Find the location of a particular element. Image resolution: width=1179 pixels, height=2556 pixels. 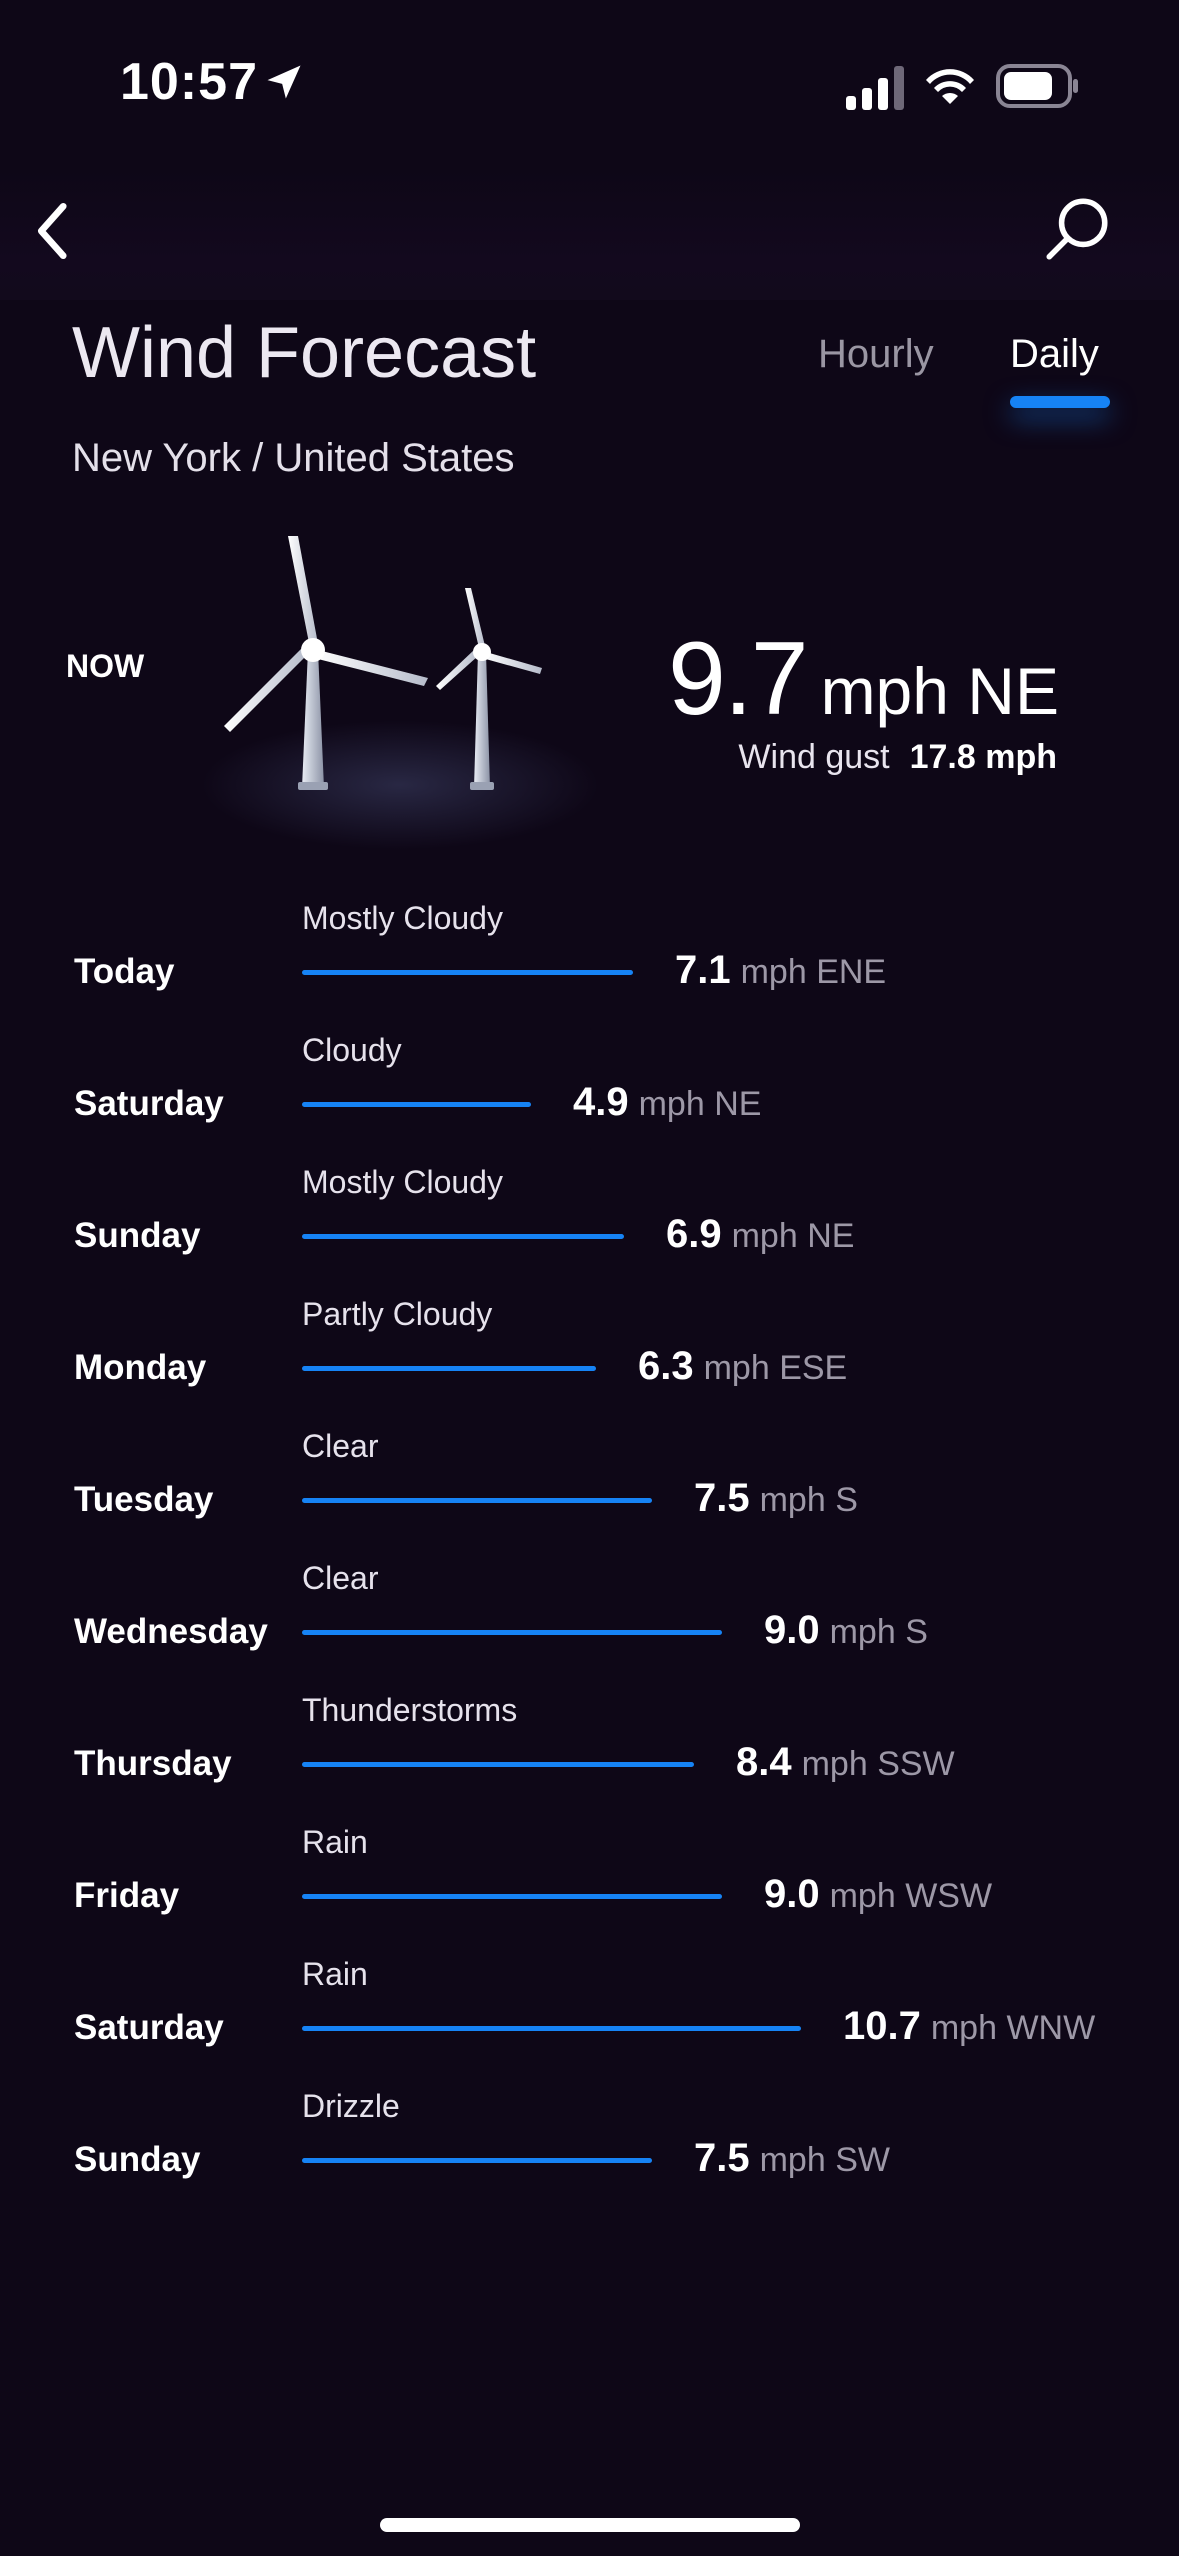

forecast-unit-direction: mph WNW is located at coordinates (1013, 2028).